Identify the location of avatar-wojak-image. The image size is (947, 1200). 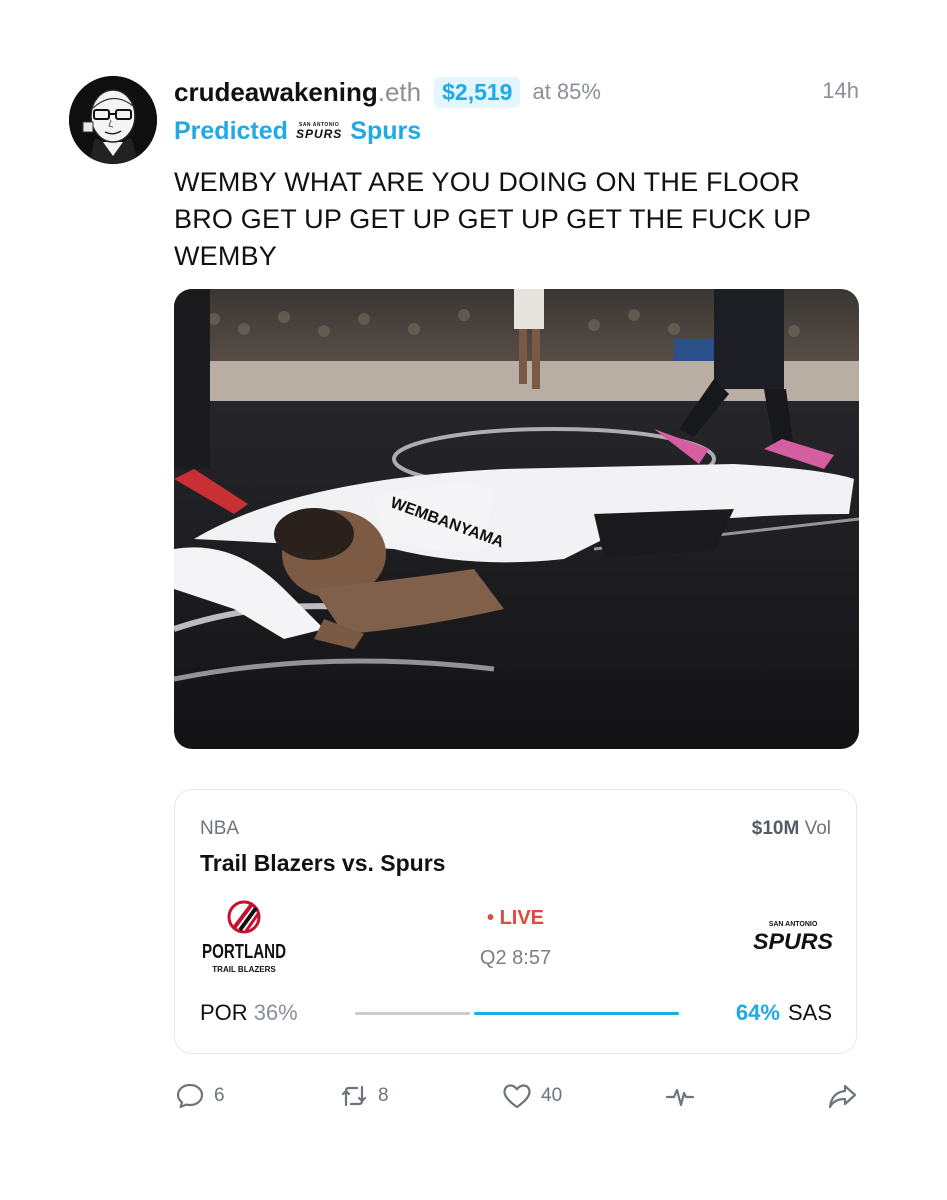
(113, 120).